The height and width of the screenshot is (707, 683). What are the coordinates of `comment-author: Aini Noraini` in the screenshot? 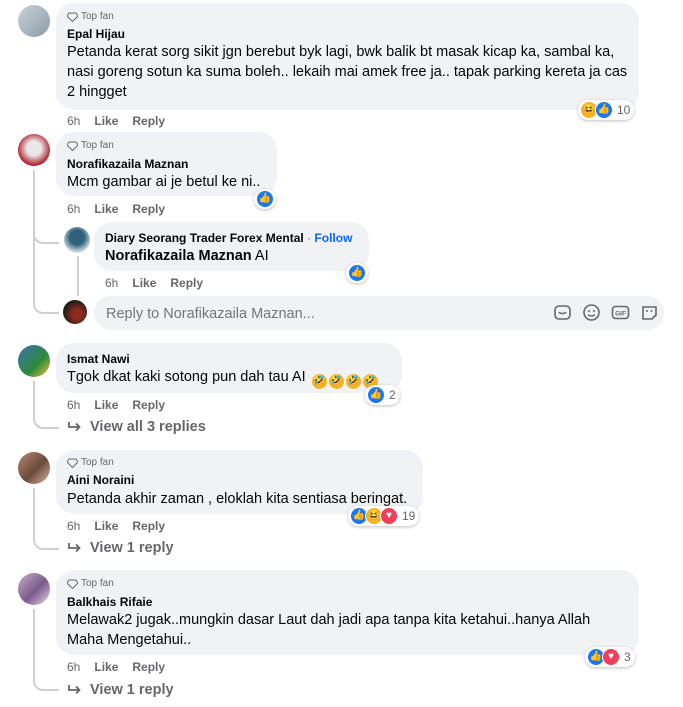 It's located at (100, 480).